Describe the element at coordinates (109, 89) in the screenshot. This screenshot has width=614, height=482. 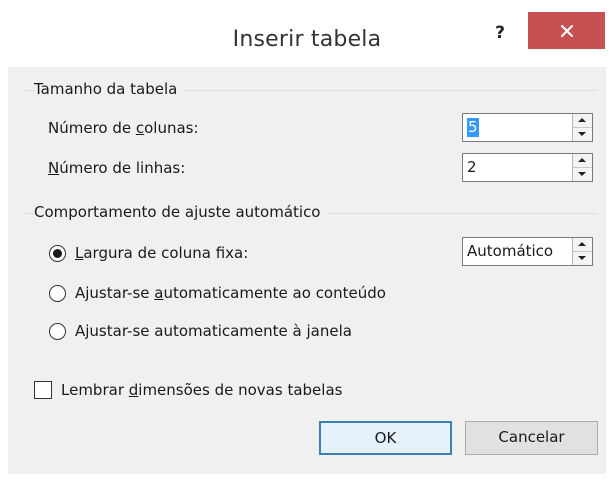
I see `size-group-label: Tamanho da tabela` at that location.